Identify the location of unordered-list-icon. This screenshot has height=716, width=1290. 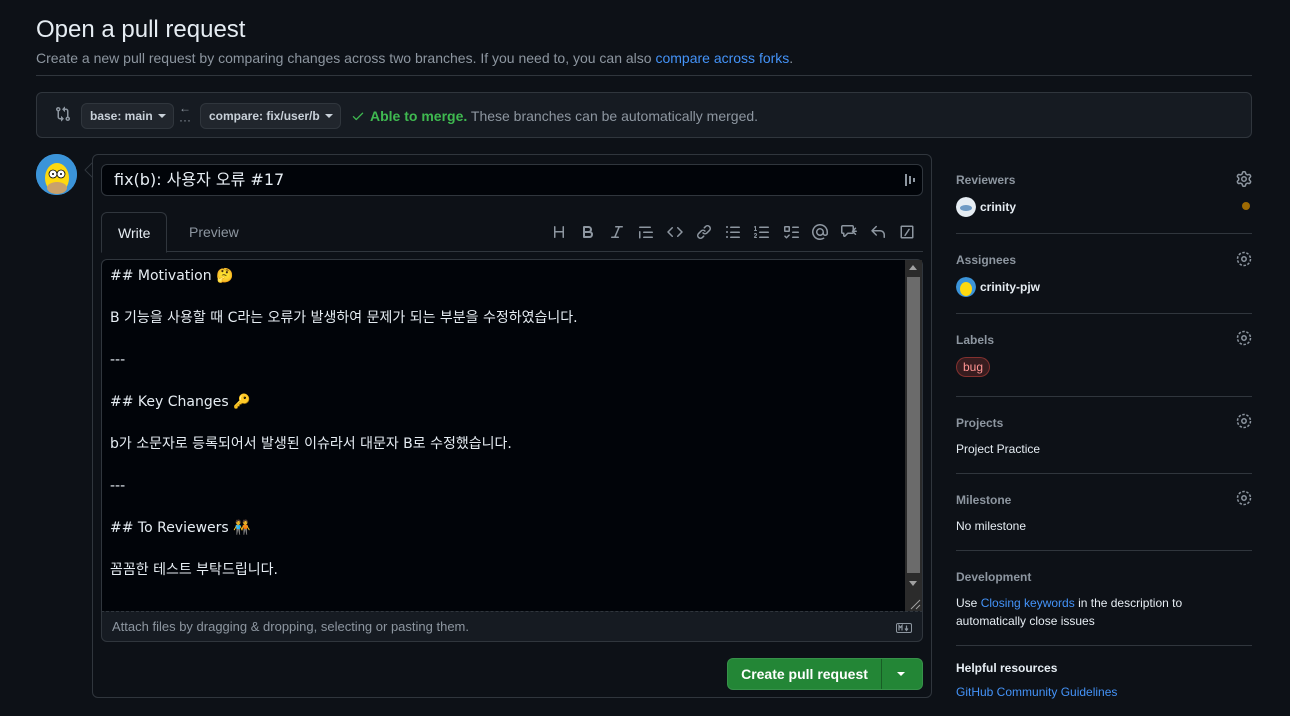
(732, 232).